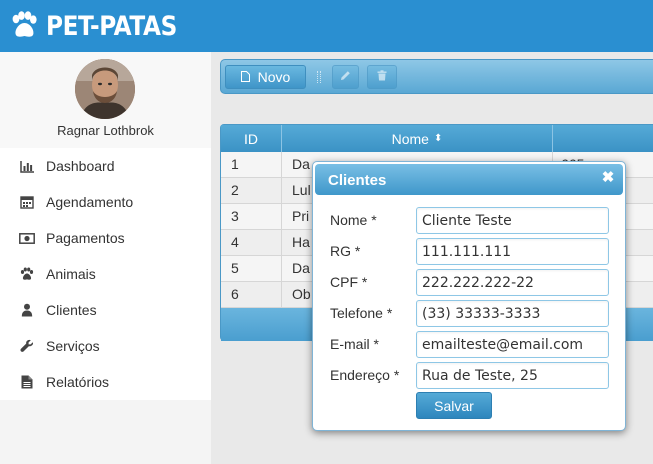 Image resolution: width=653 pixels, height=464 pixels. I want to click on dialog-title: Clientes, so click(357, 180).